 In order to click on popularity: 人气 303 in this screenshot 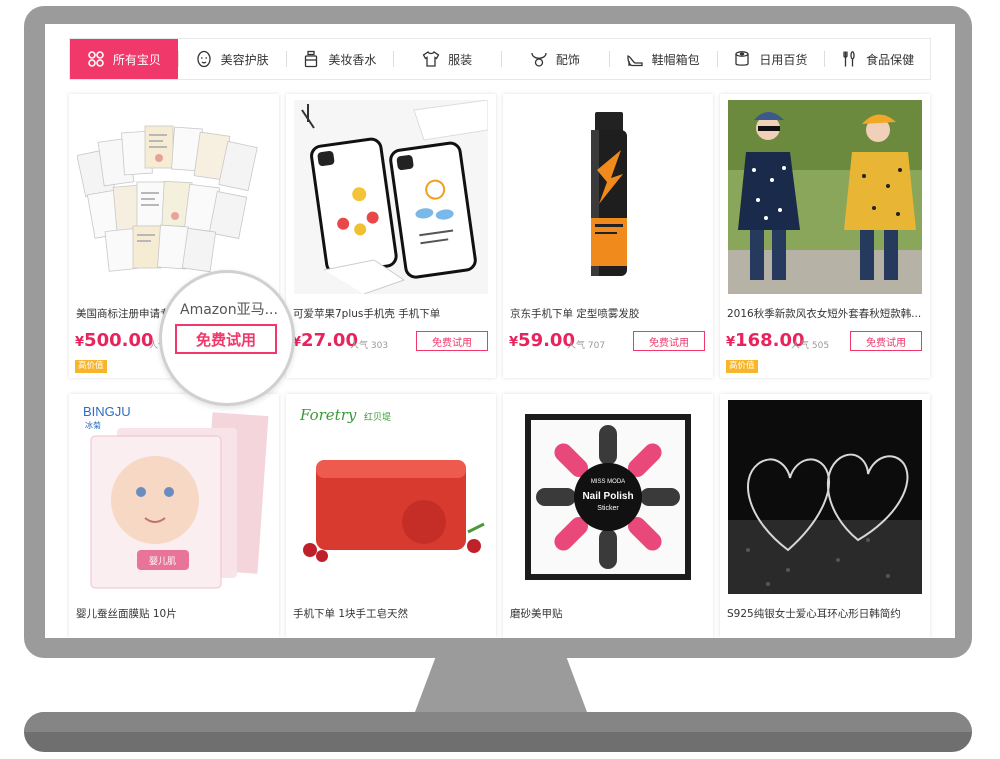, I will do `click(369, 344)`.